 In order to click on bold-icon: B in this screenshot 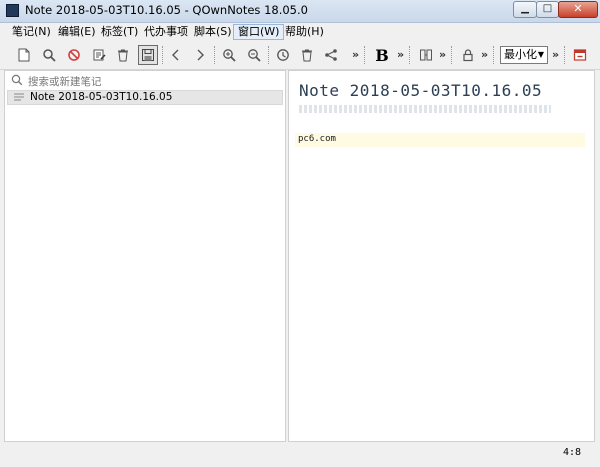, I will do `click(382, 55)`.